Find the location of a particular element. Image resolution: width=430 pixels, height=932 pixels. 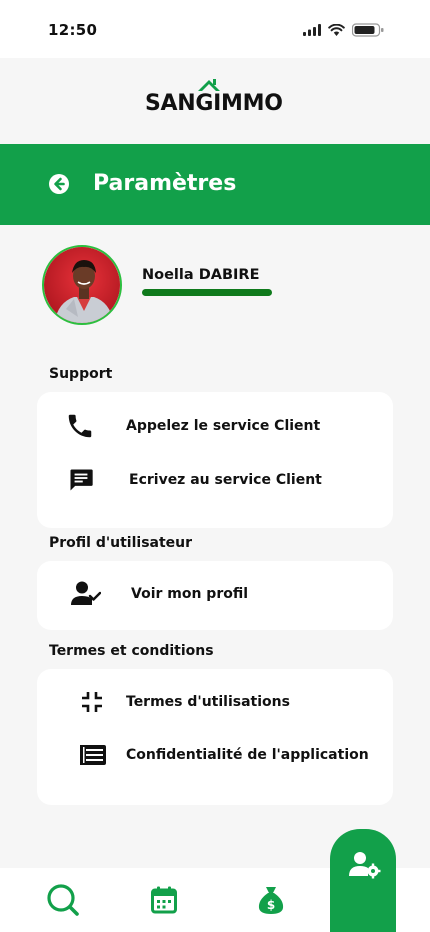

nav-calendar-button is located at coordinates (164, 900).